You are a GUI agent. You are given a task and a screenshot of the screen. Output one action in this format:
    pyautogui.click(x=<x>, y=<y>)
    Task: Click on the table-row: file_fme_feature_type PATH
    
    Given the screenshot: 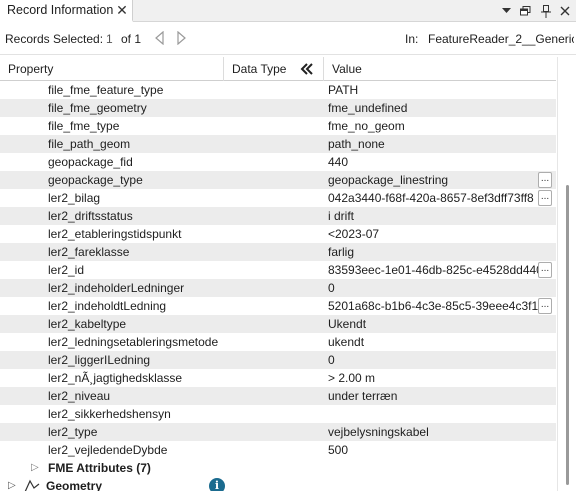 What is the action you would take?
    pyautogui.click(x=278, y=90)
    